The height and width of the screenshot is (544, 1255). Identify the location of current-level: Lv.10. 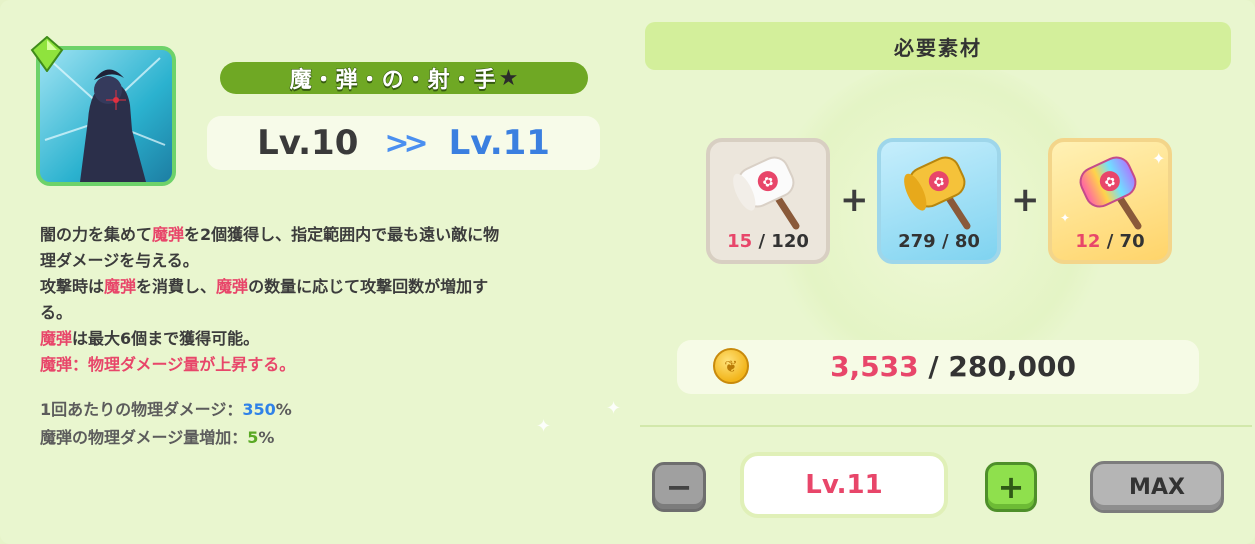
(308, 143).